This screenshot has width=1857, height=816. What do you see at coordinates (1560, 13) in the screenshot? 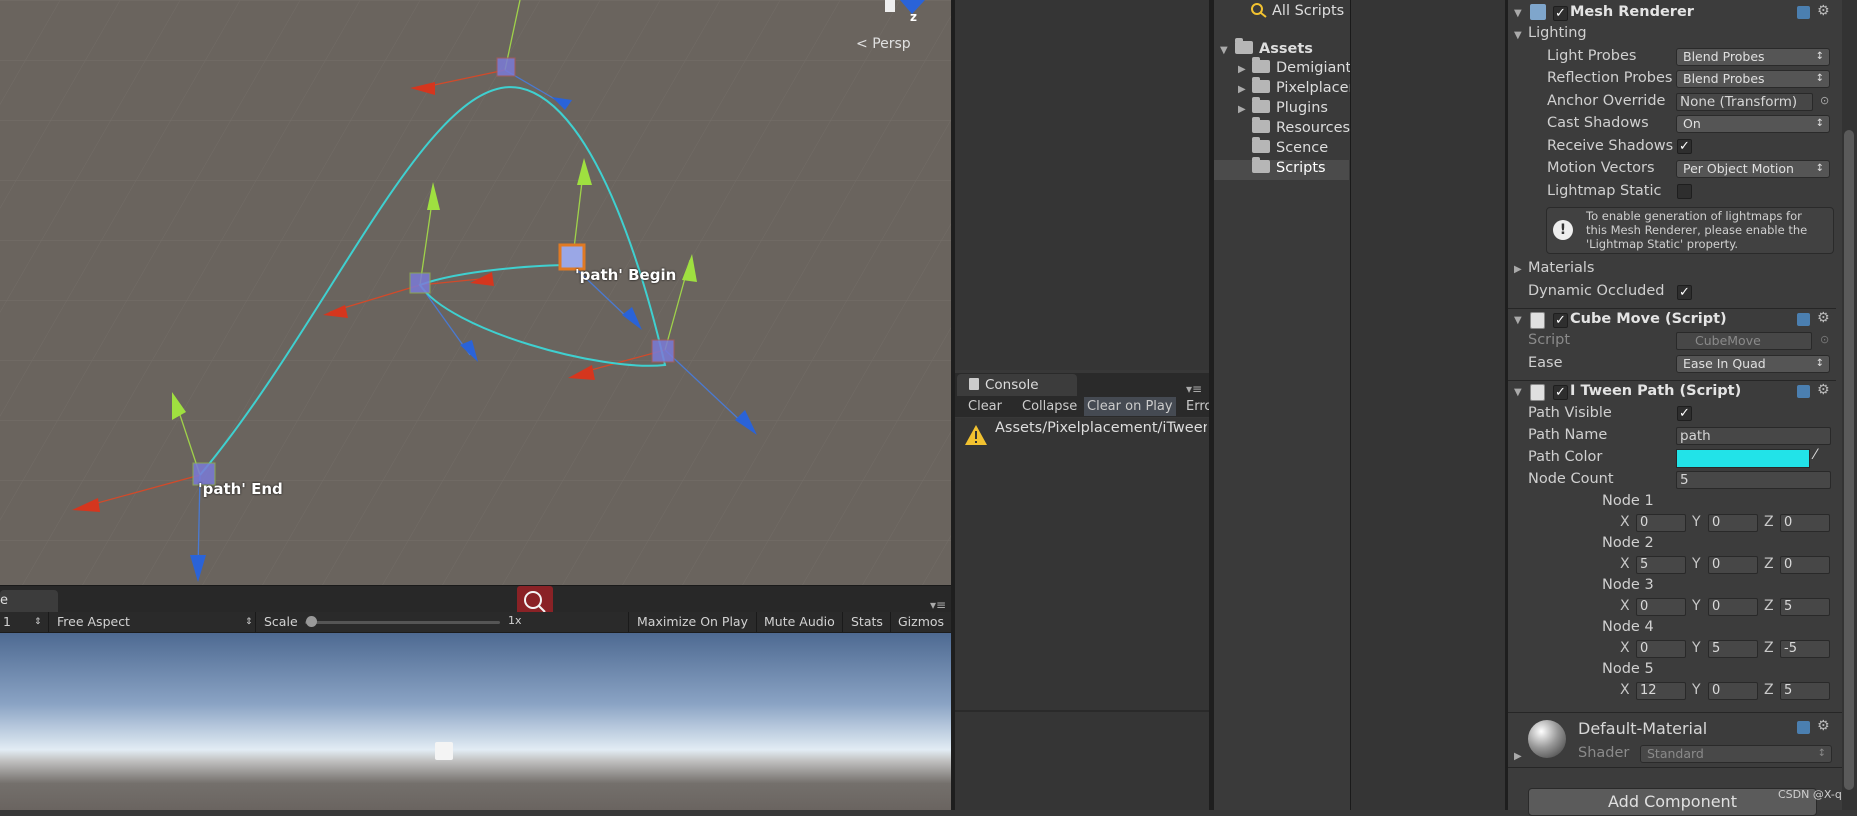
I see `mesh-renderer-enabled-checkbox: ✓` at bounding box center [1560, 13].